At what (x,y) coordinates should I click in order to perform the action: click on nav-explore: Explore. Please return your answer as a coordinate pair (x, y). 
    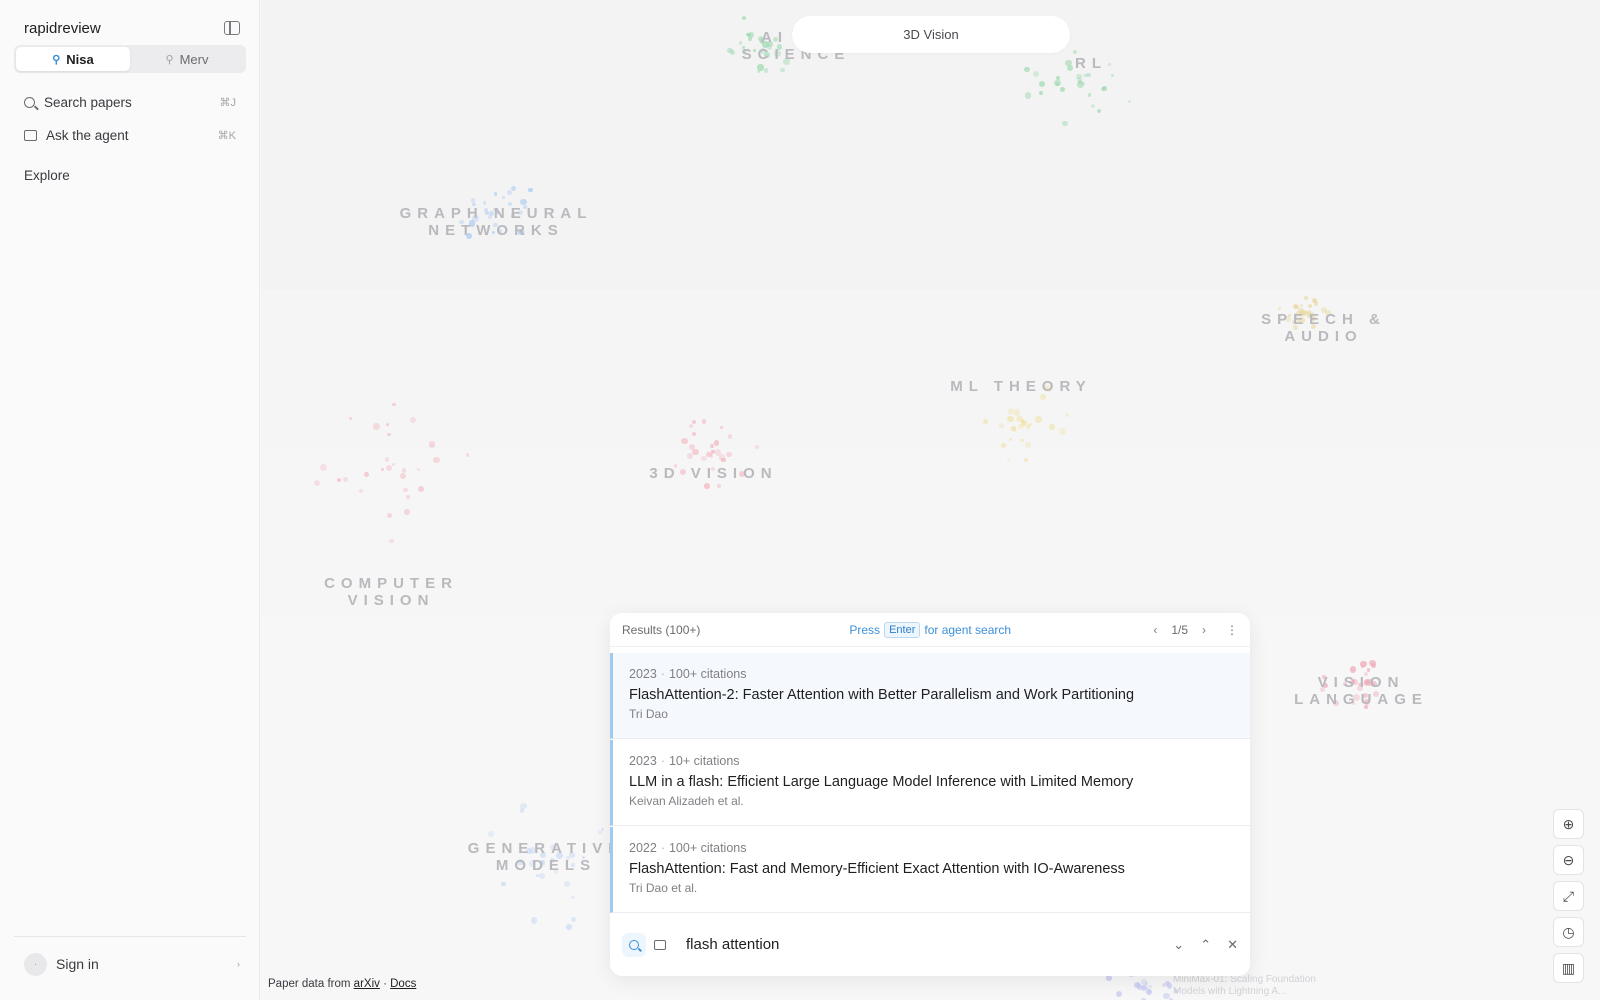
    Looking at the image, I should click on (47, 175).